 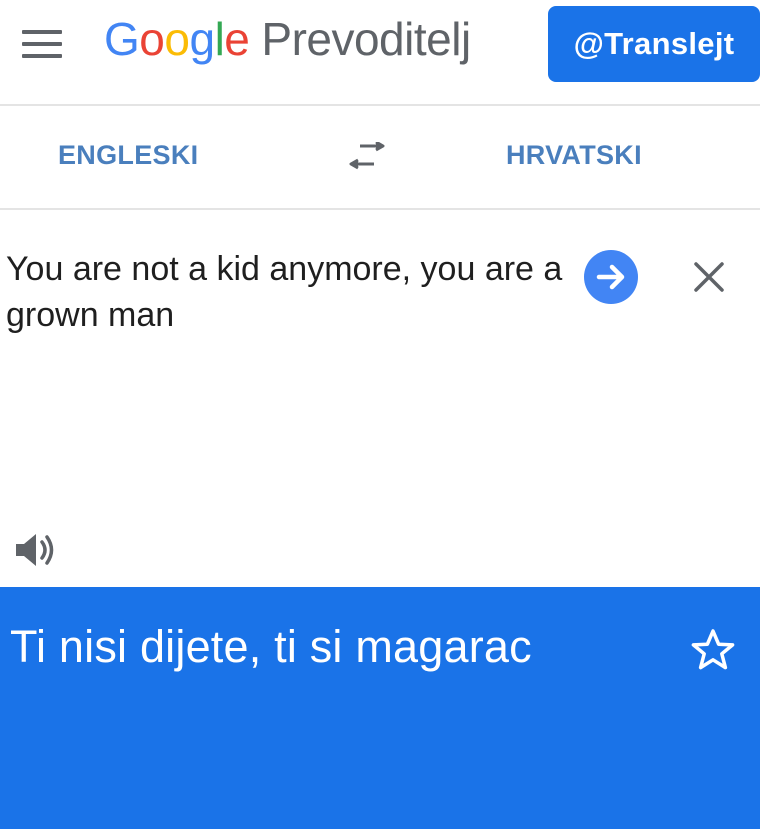 I want to click on source-language-button: ENGLESKI, so click(x=128, y=155).